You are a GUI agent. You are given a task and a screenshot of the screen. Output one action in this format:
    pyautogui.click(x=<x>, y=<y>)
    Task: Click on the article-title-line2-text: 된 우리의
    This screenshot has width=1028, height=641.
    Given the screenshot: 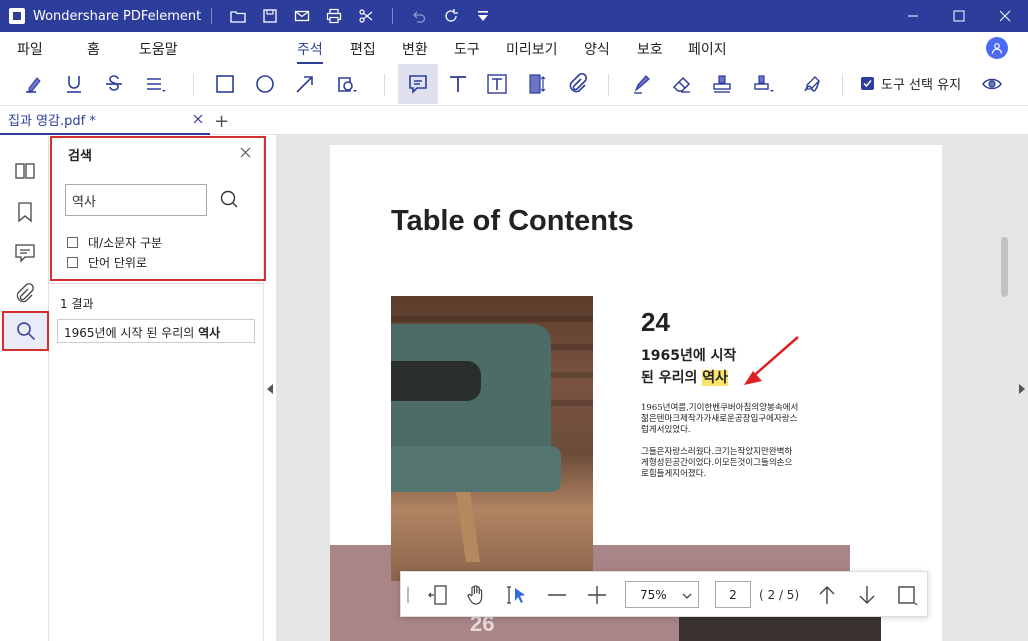 What is the action you would take?
    pyautogui.click(x=672, y=378)
    